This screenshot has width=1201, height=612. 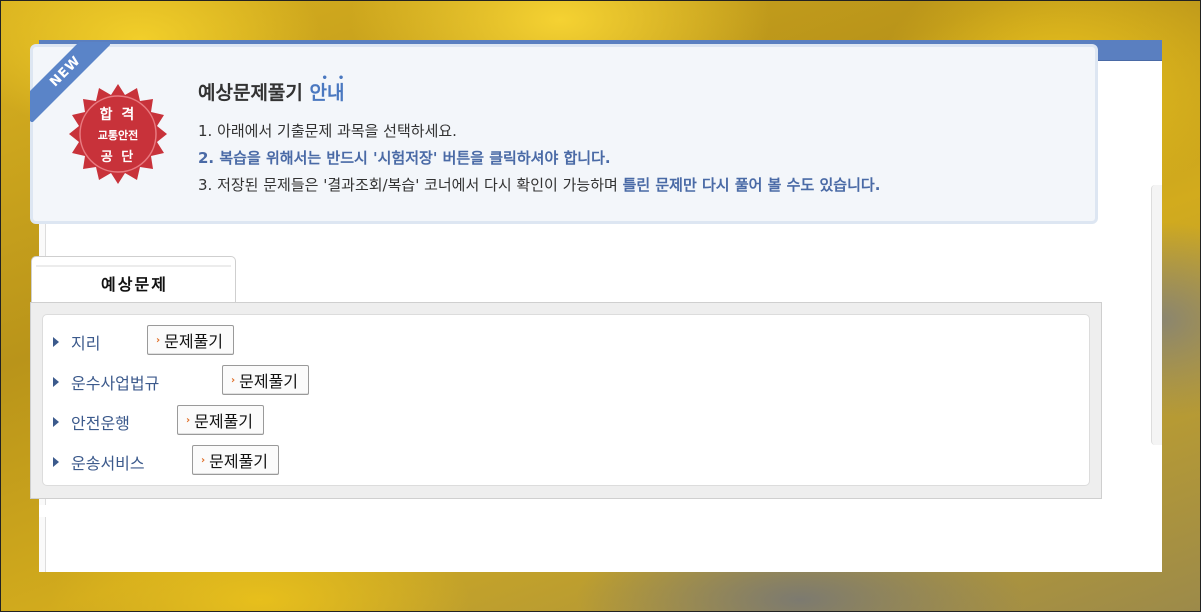 I want to click on tab-label: 예상문제, so click(x=134, y=284).